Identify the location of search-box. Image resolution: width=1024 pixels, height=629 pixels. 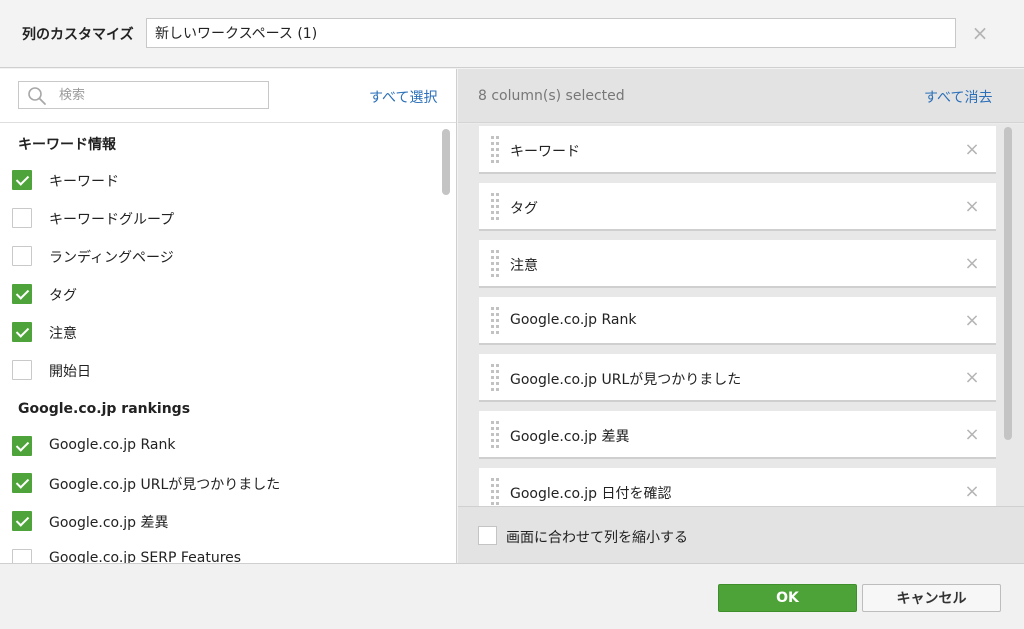
(143, 95).